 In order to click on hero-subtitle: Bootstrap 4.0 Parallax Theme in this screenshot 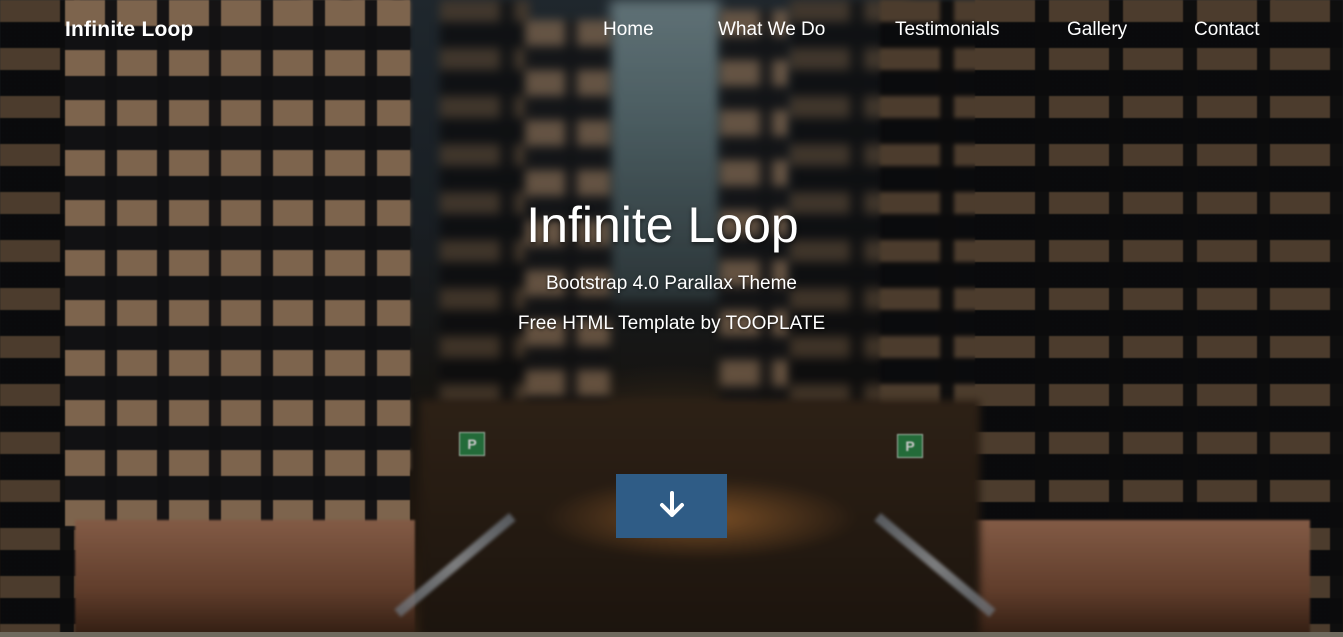, I will do `click(671, 283)`.